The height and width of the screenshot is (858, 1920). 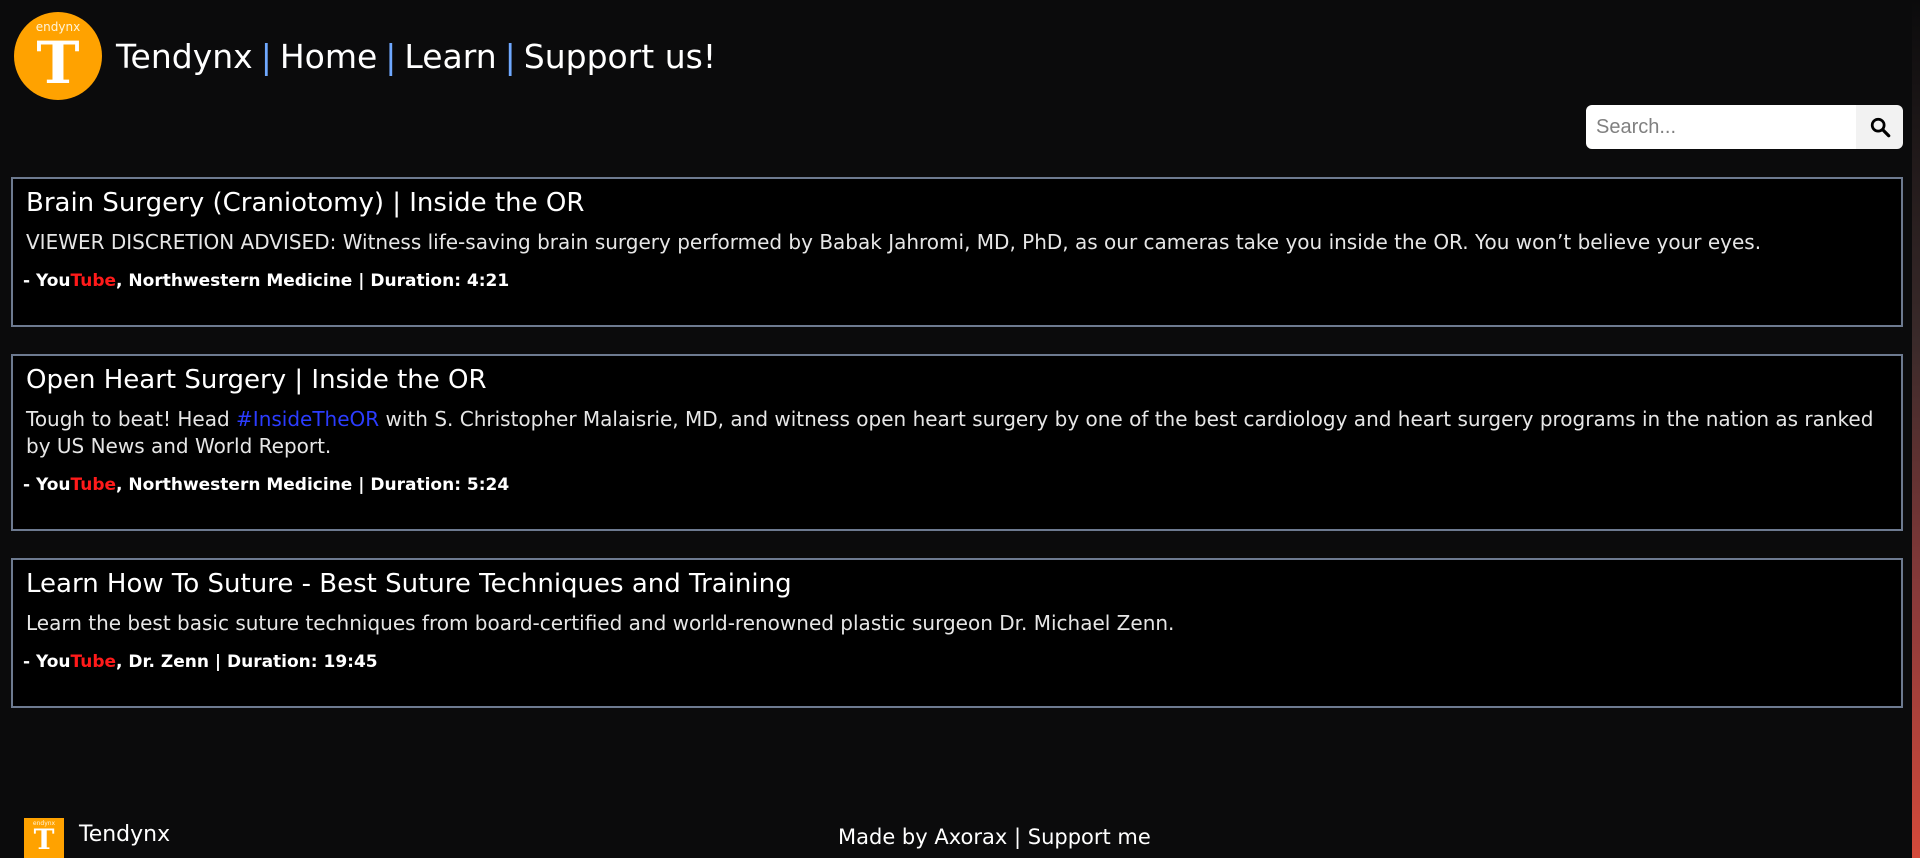 I want to click on footer-logo: endynx T, so click(x=44, y=838).